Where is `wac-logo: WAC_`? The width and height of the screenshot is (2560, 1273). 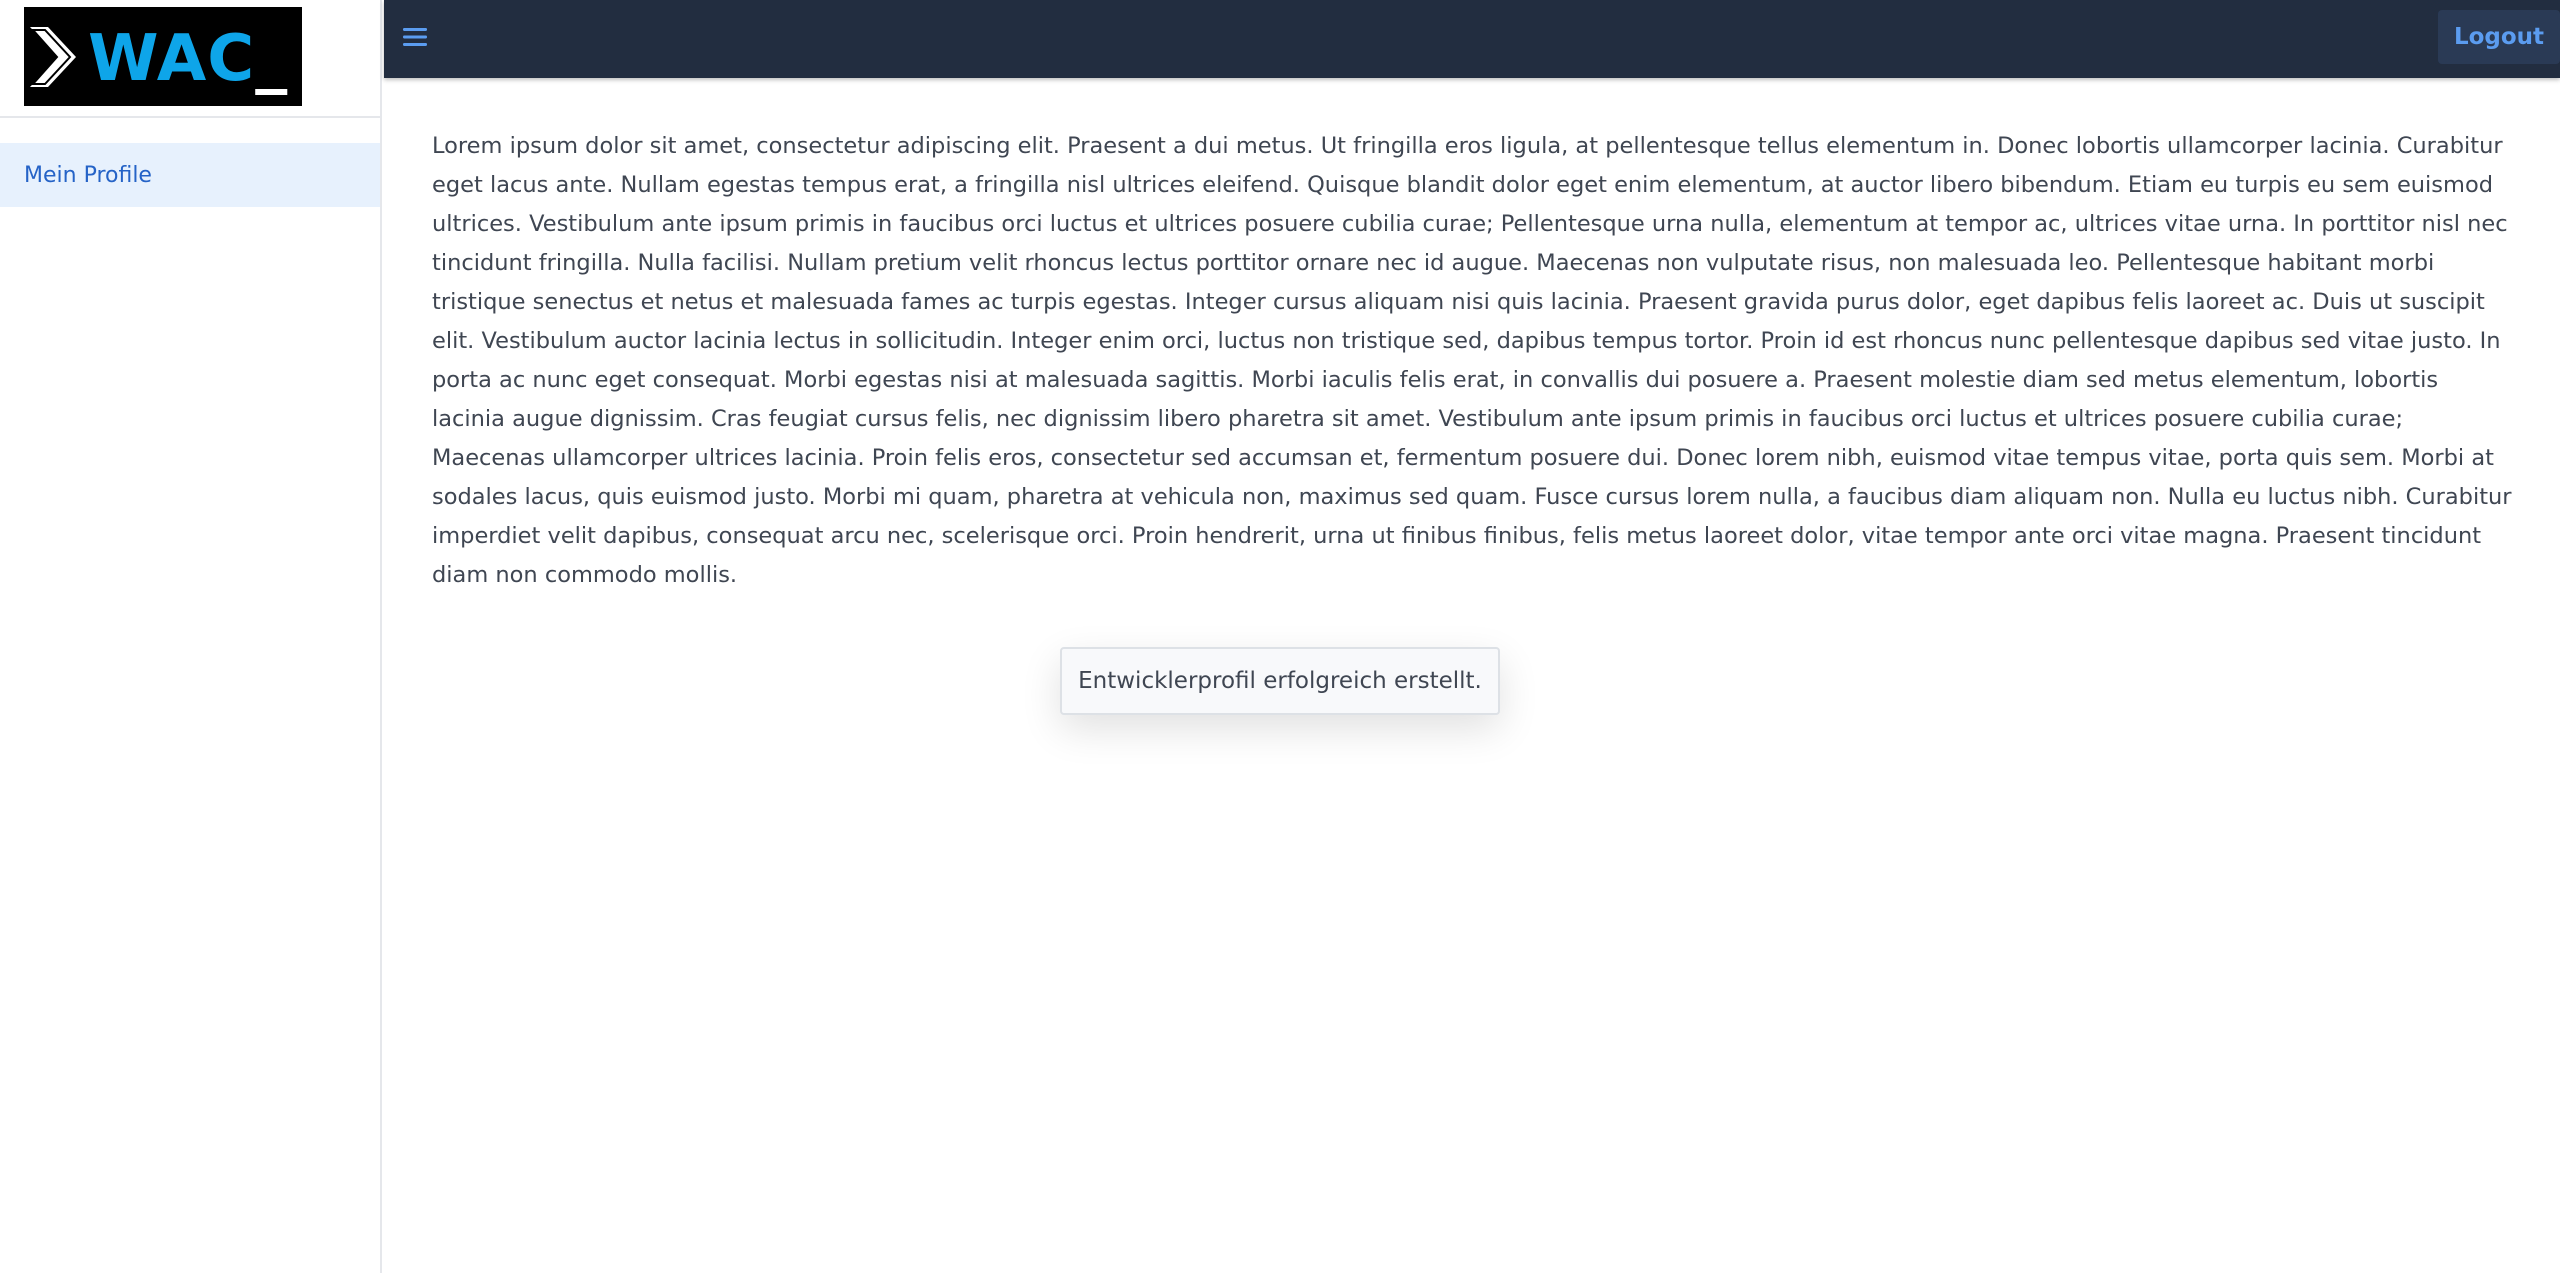 wac-logo: WAC_ is located at coordinates (163, 56).